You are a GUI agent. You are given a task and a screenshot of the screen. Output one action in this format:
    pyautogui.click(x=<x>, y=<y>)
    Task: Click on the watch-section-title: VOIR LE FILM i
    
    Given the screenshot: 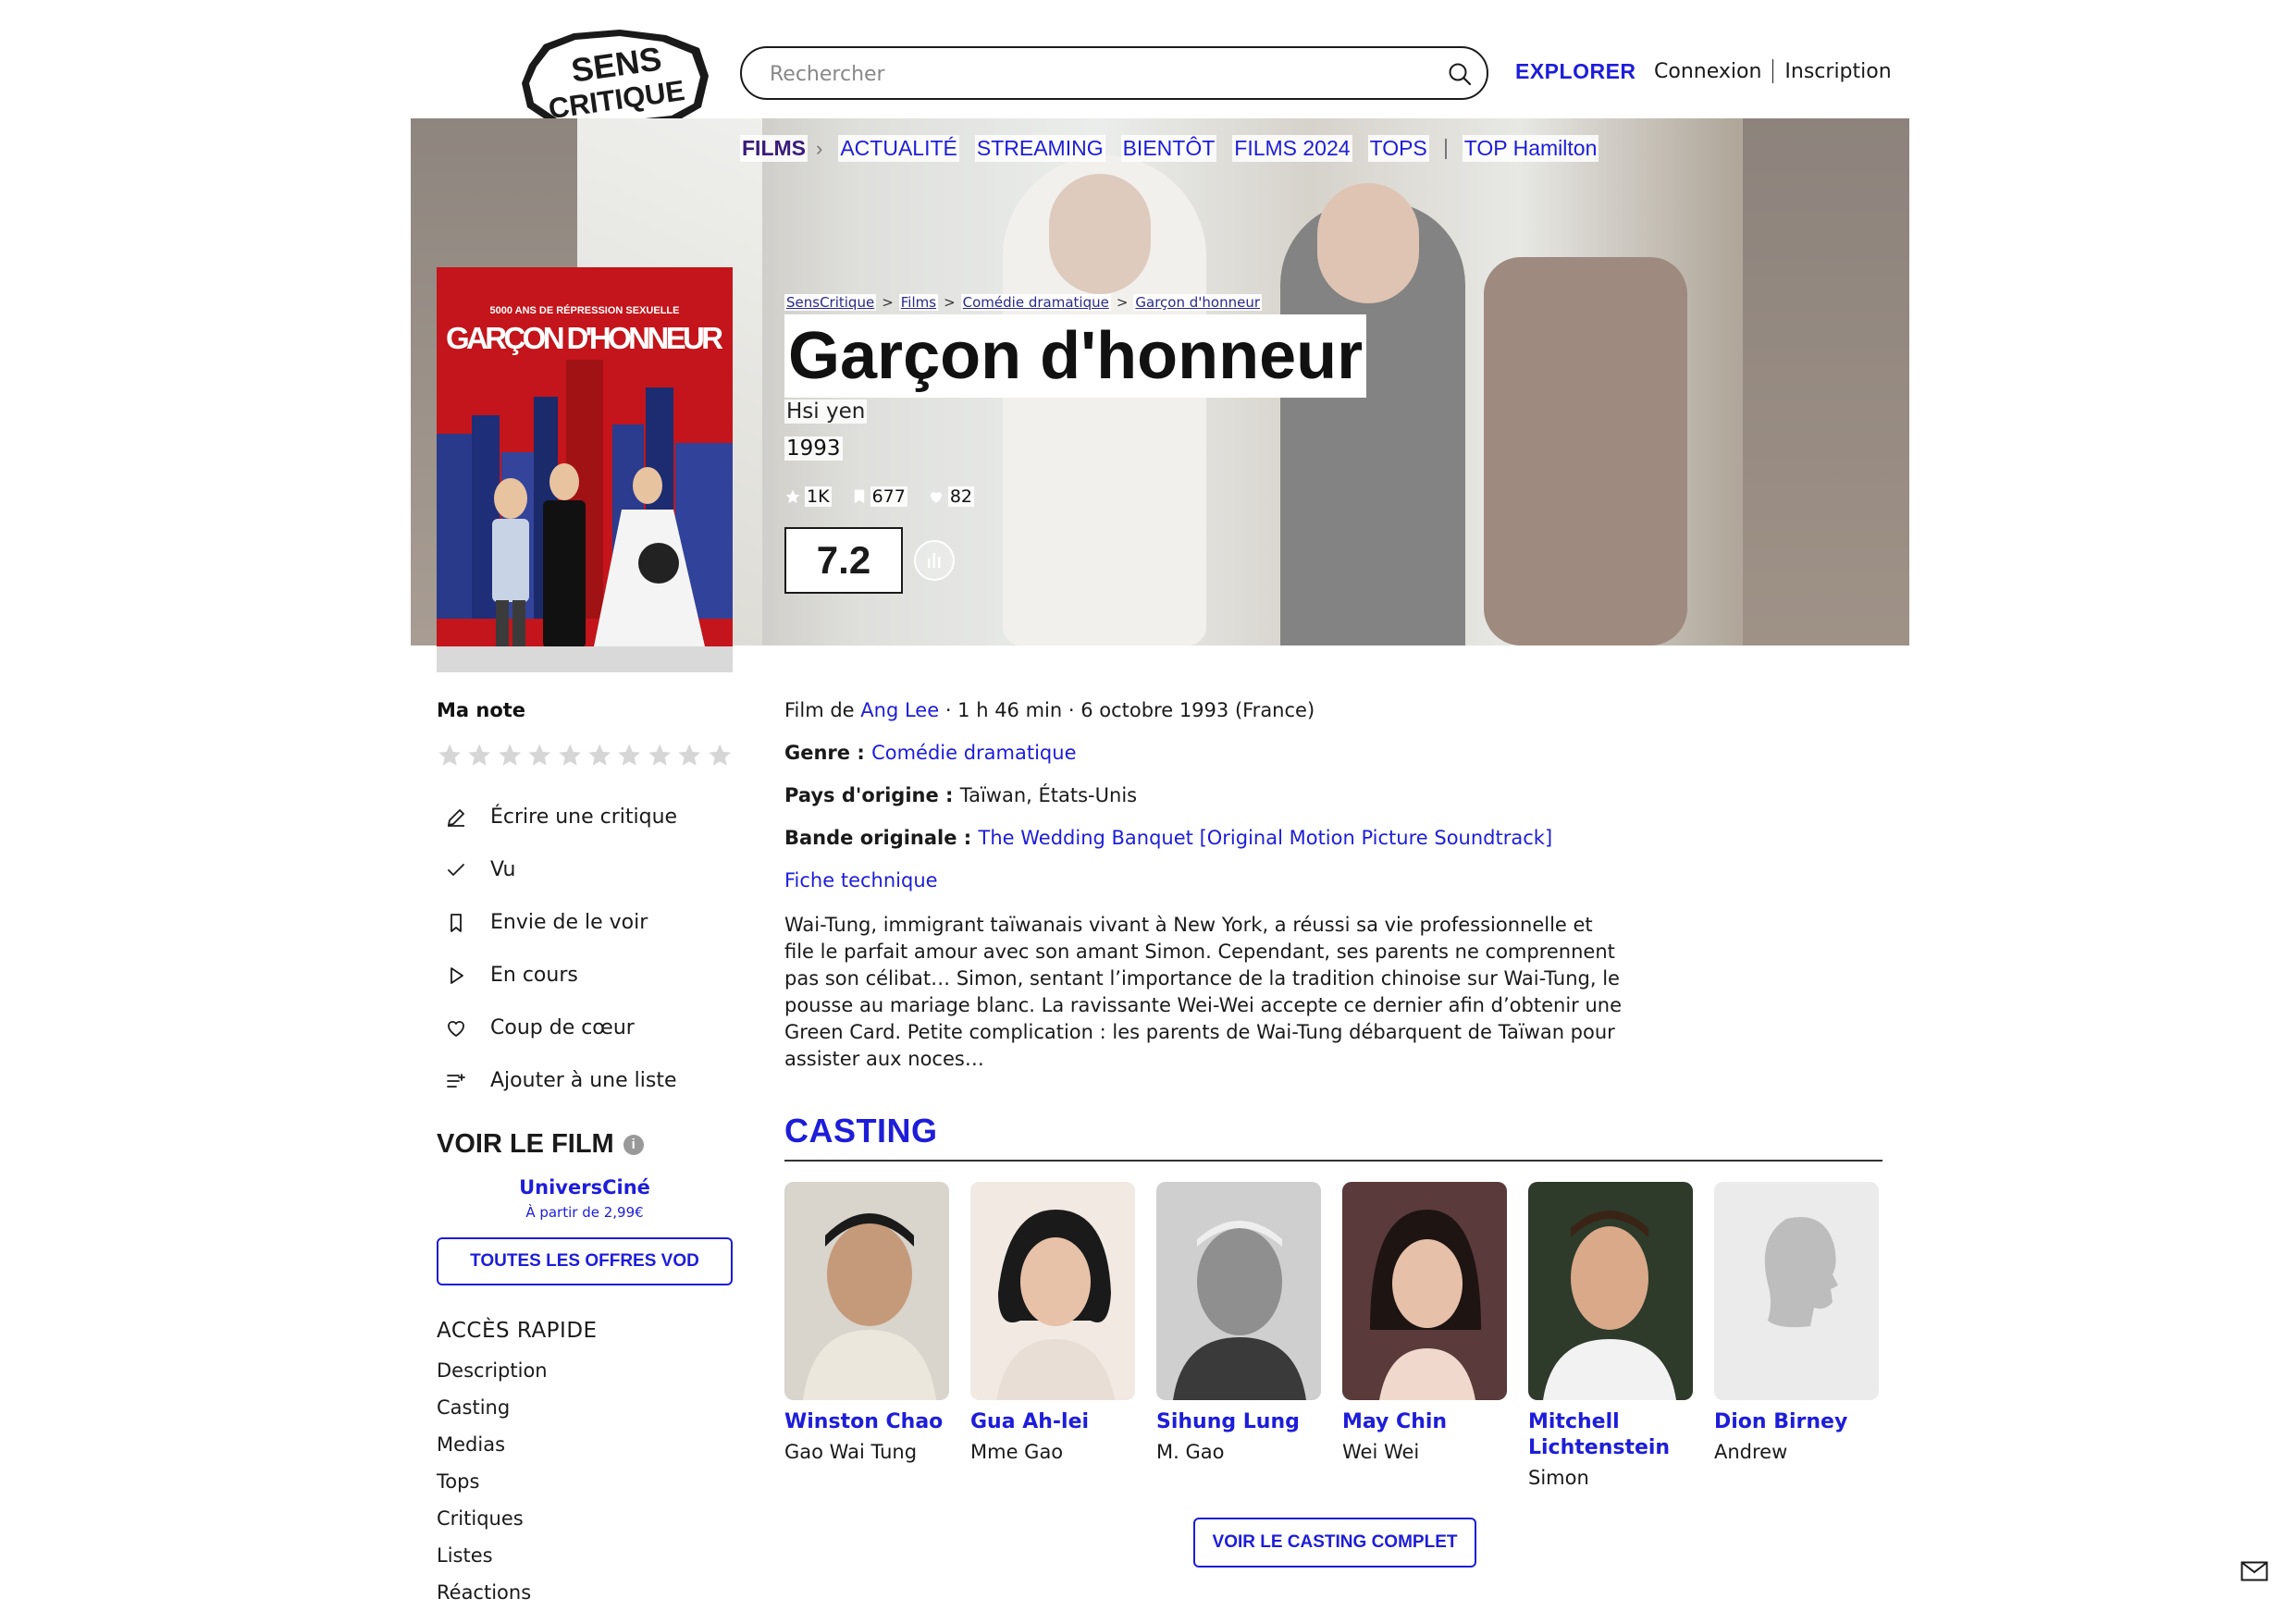 What is the action you would take?
    pyautogui.click(x=585, y=1144)
    